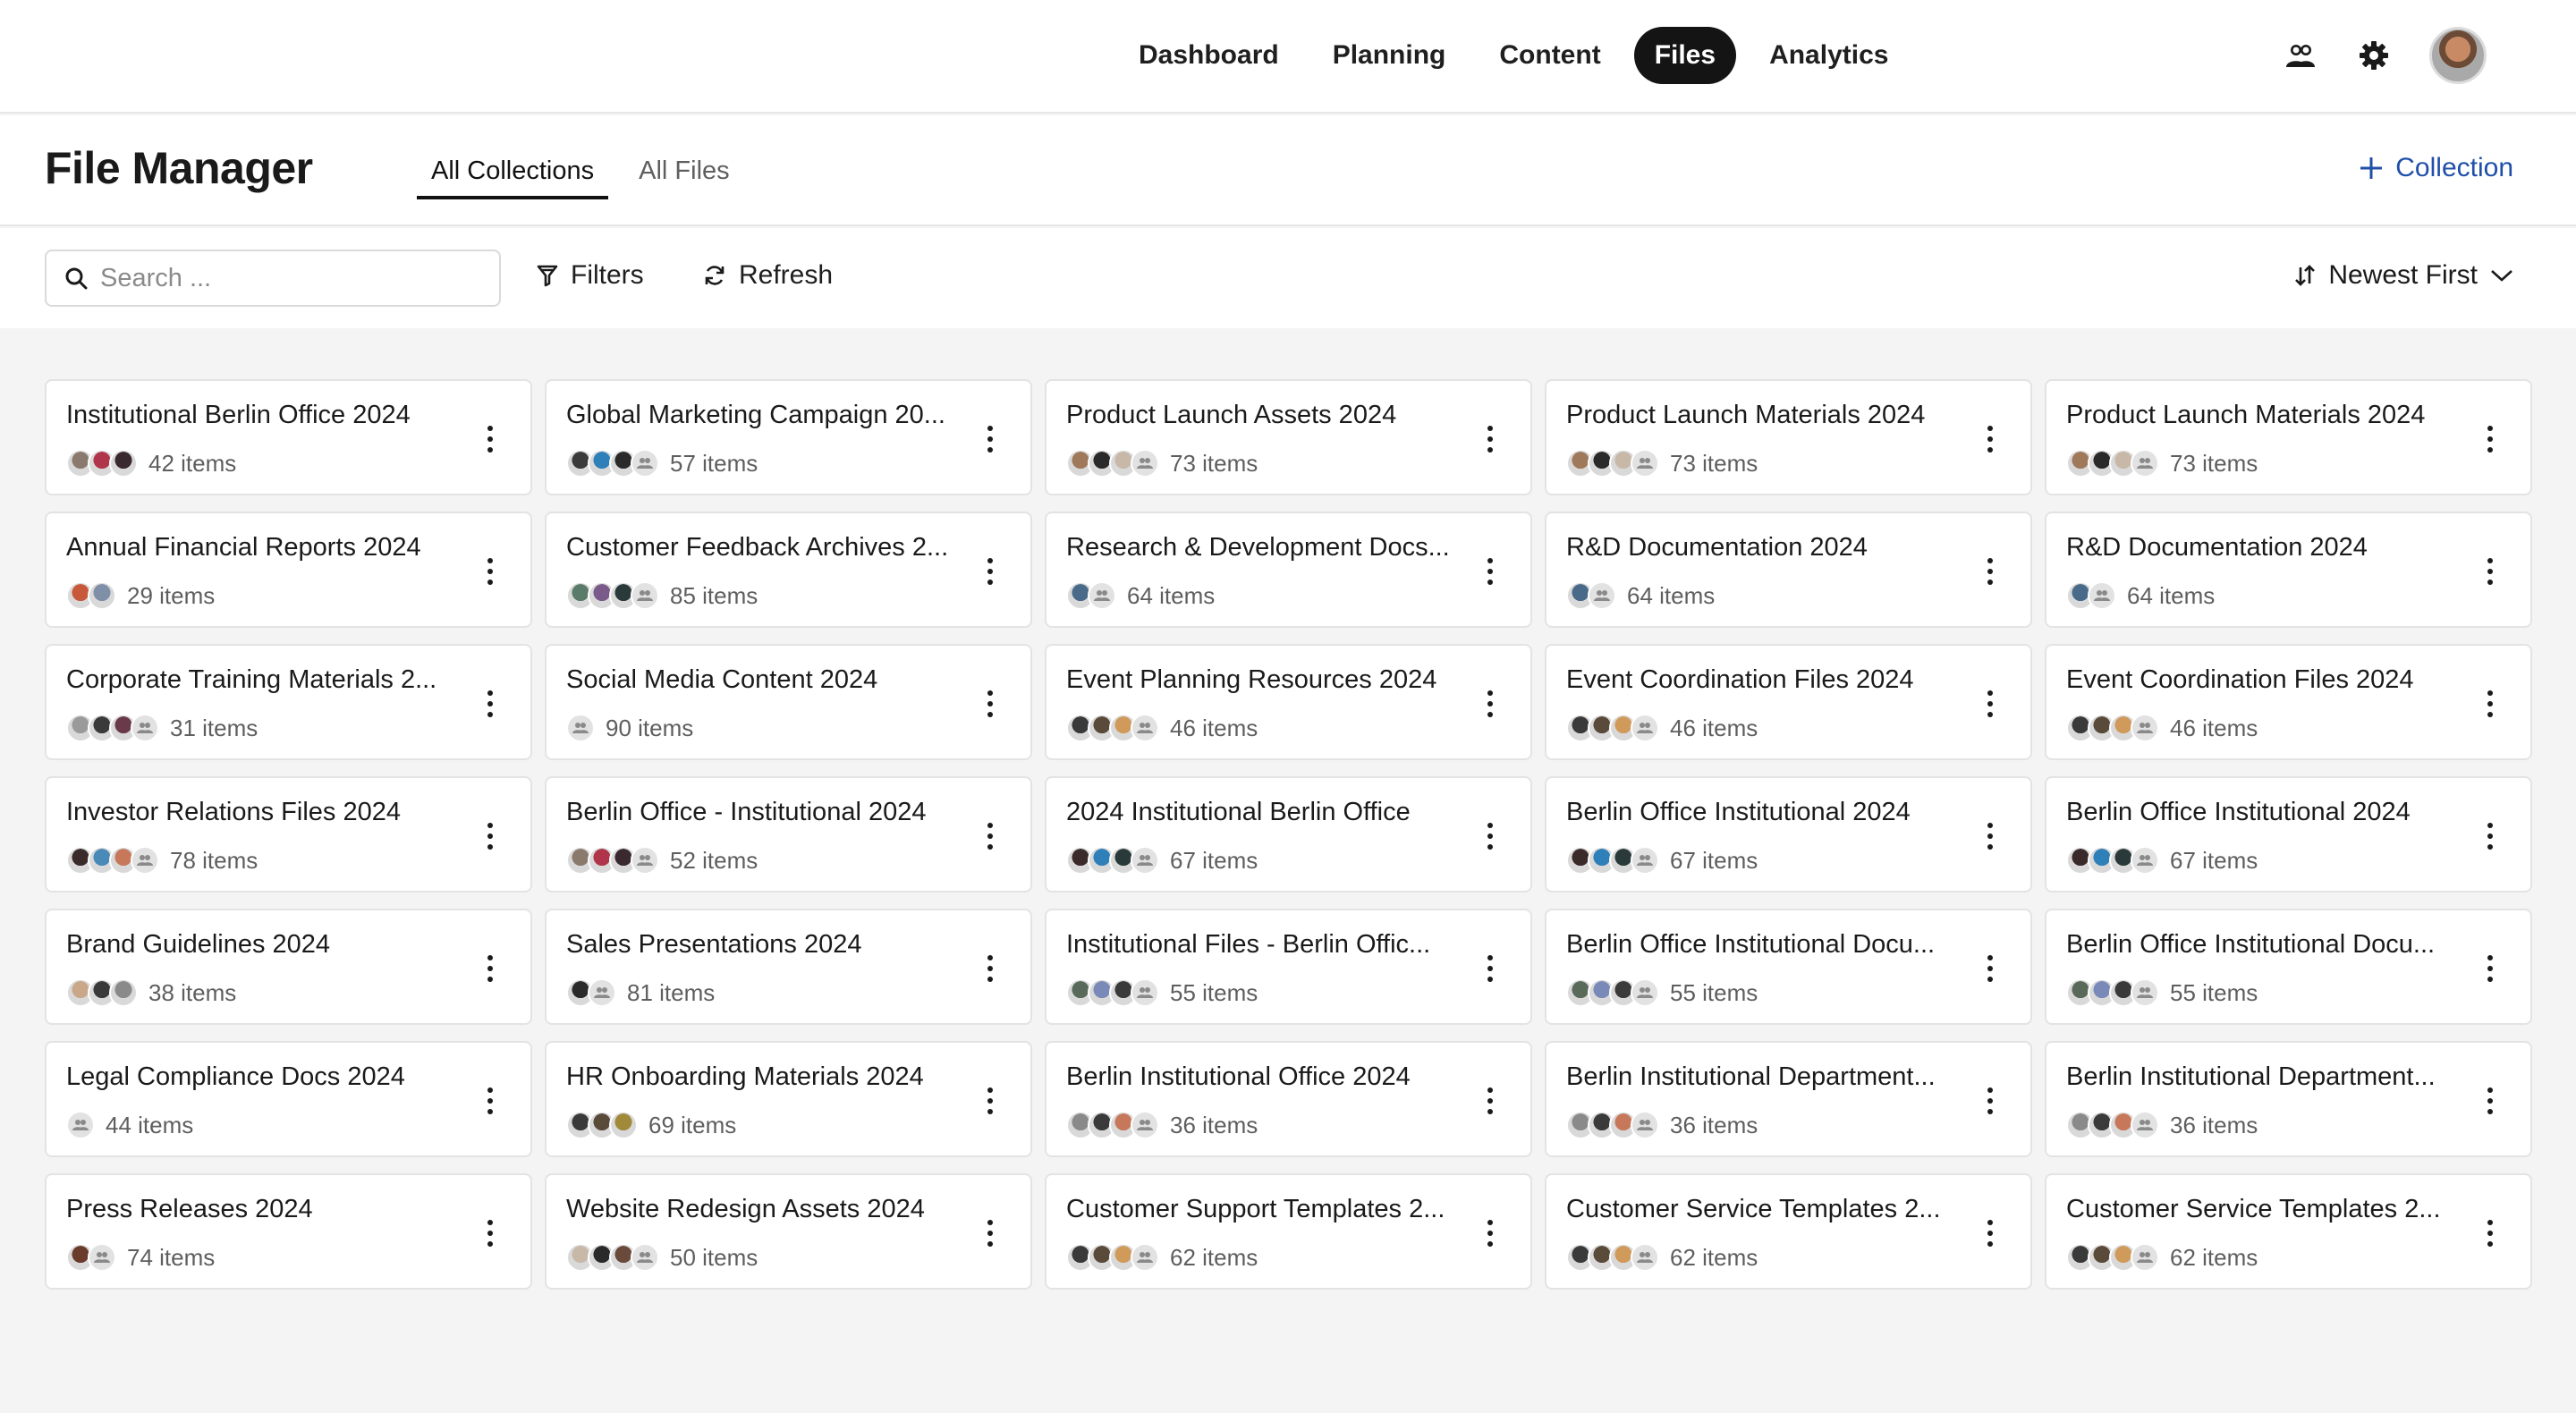 This screenshot has width=2576, height=1413. Describe the element at coordinates (1288, 1099) in the screenshot. I see `collection-card: Berlin Institutional Office 2024 36 items` at that location.